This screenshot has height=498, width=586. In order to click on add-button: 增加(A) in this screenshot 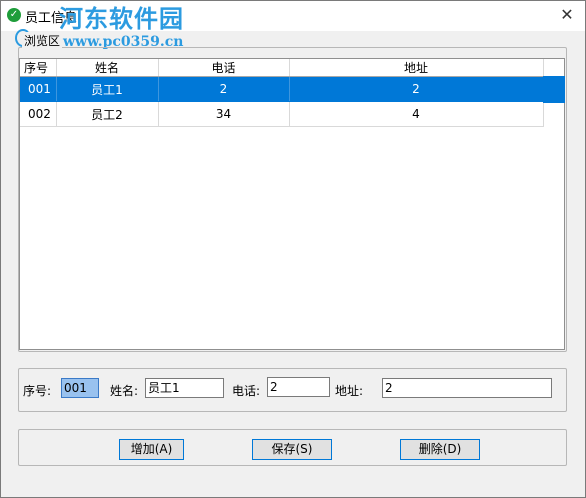, I will do `click(151, 449)`.